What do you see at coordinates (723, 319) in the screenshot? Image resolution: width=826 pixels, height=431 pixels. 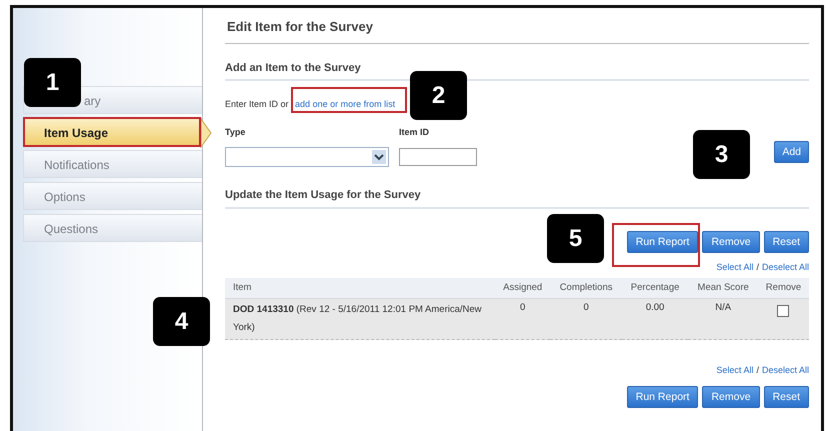 I see `table-cell: N/A` at bounding box center [723, 319].